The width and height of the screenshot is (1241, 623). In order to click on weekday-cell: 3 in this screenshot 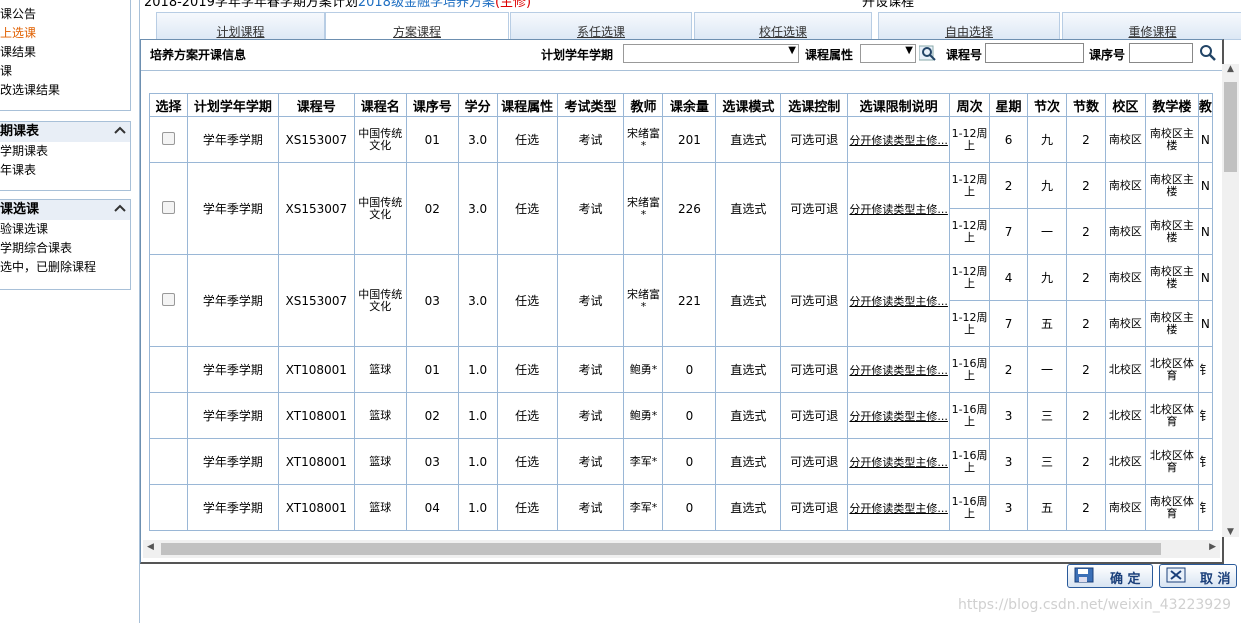, I will do `click(1009, 507)`.